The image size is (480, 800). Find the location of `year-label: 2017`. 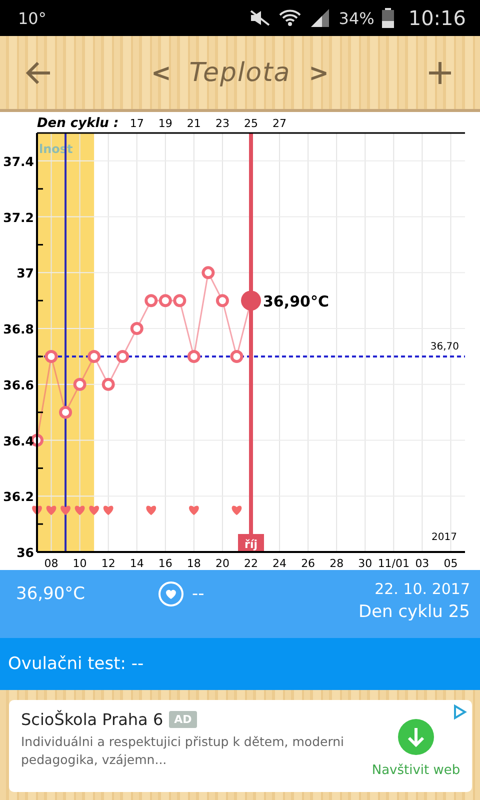

year-label: 2017 is located at coordinates (444, 537).